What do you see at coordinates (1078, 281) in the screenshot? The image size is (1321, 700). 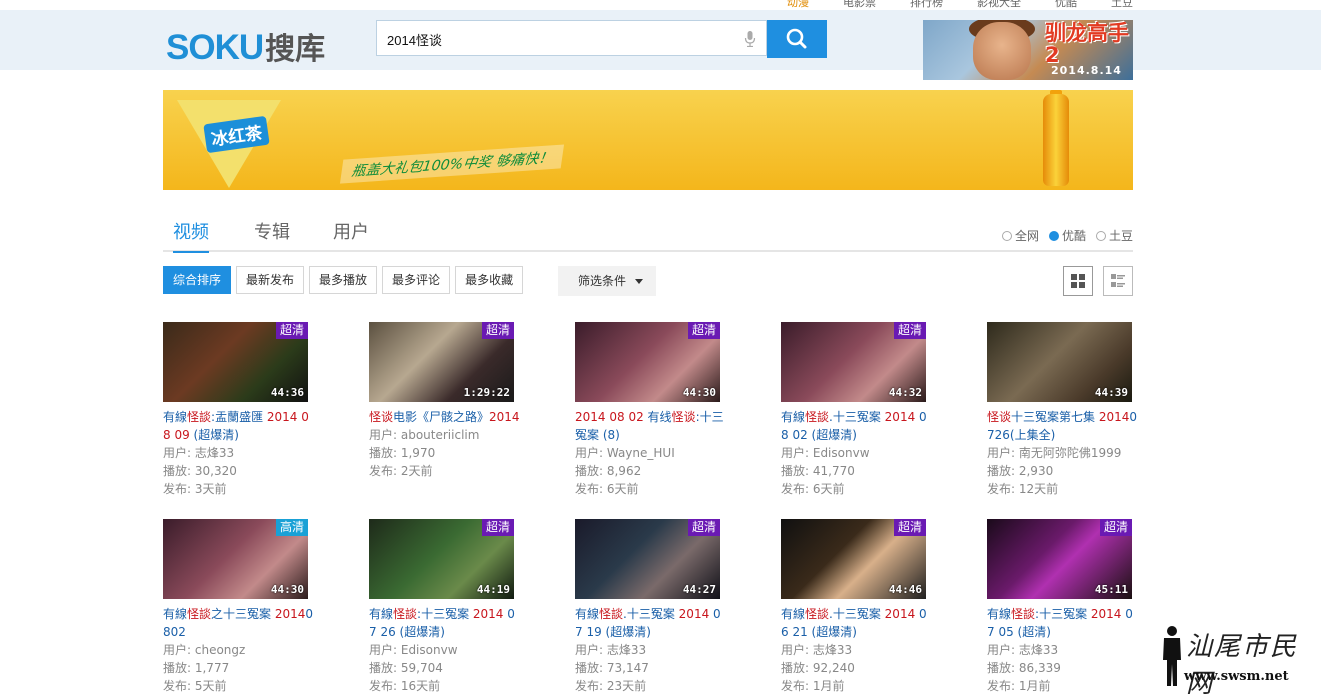 I see `grid-view-button` at bounding box center [1078, 281].